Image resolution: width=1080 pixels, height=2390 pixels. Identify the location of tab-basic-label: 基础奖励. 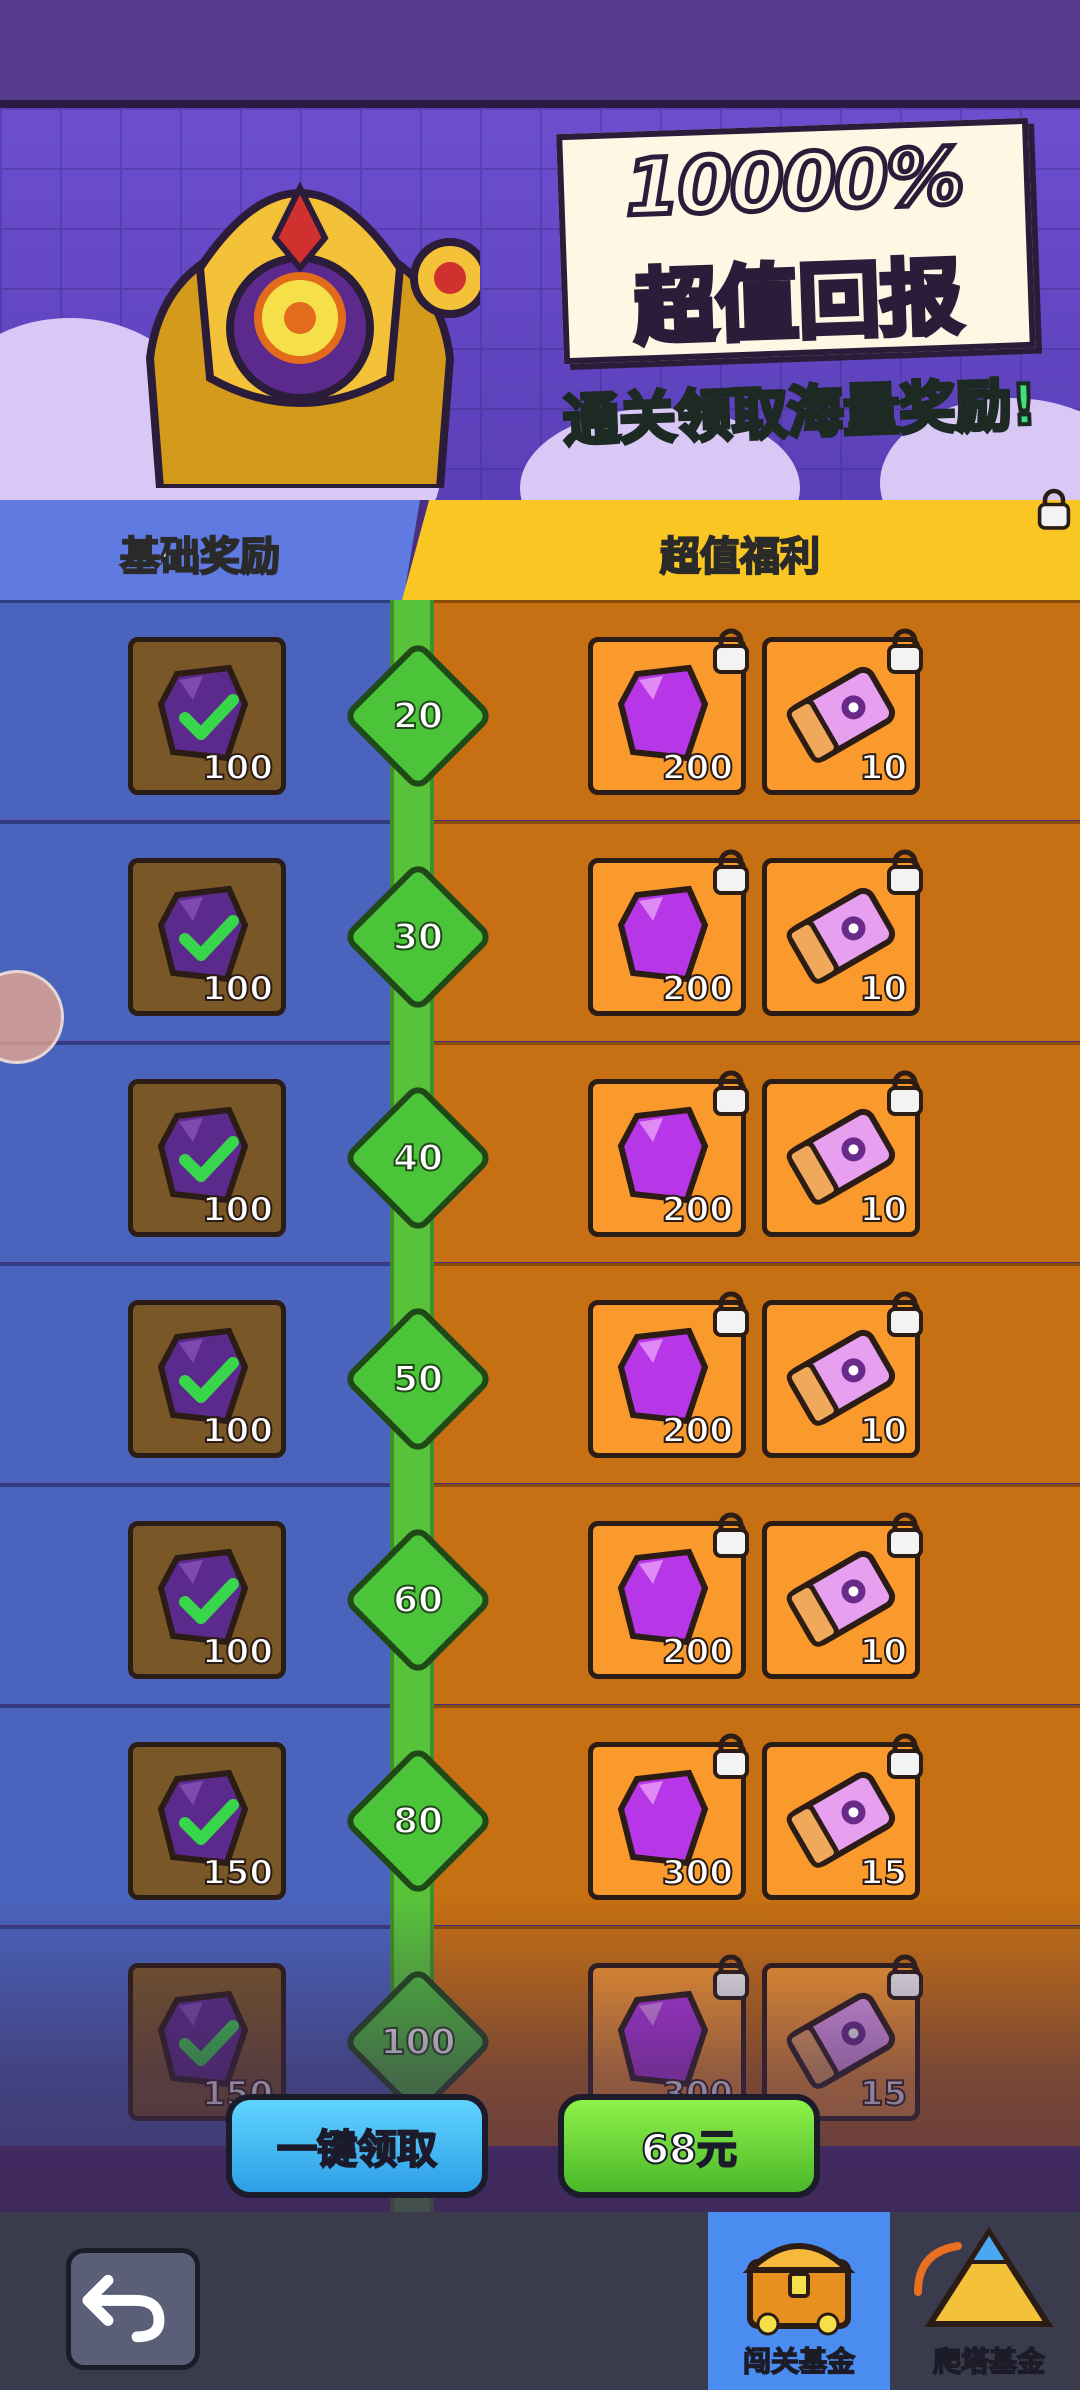
(200, 557).